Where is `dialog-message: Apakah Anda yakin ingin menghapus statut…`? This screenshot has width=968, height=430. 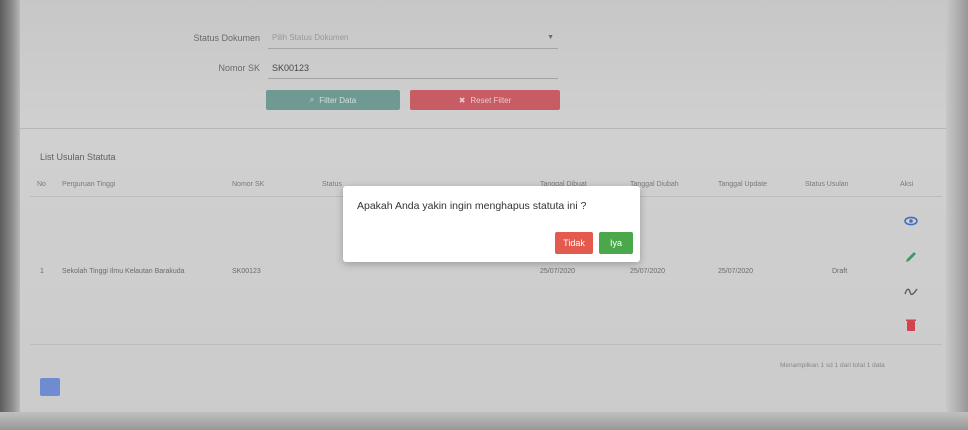
dialog-message: Apakah Anda yakin ingin menghapus statut… is located at coordinates (472, 206).